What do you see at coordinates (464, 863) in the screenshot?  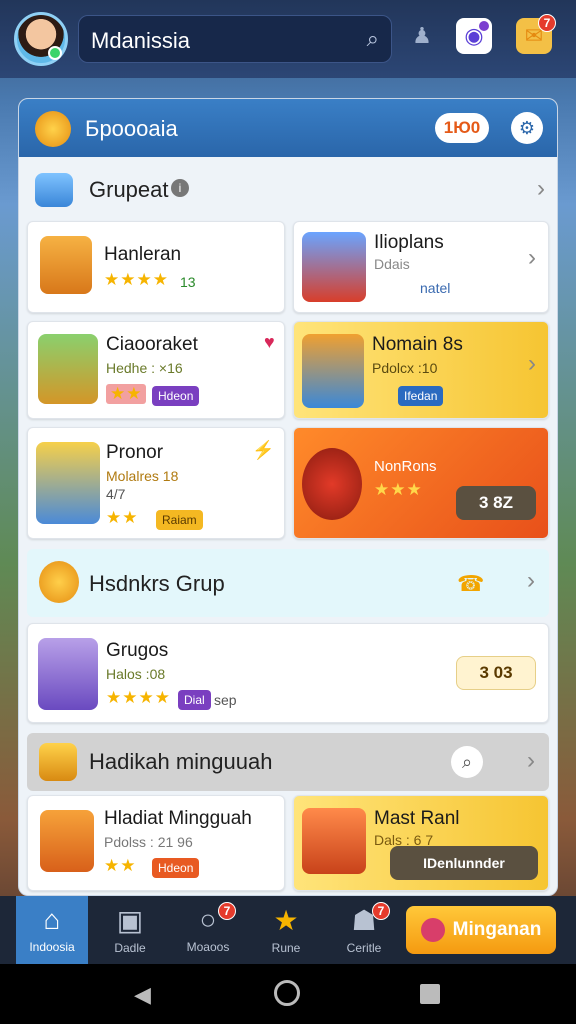 I see `claim-button: IDenlunnder` at bounding box center [464, 863].